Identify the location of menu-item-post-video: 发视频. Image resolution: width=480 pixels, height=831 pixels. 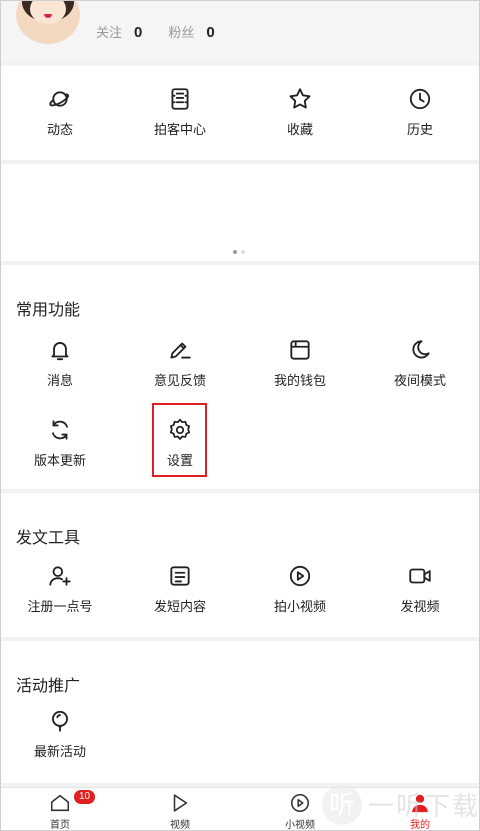
(420, 603).